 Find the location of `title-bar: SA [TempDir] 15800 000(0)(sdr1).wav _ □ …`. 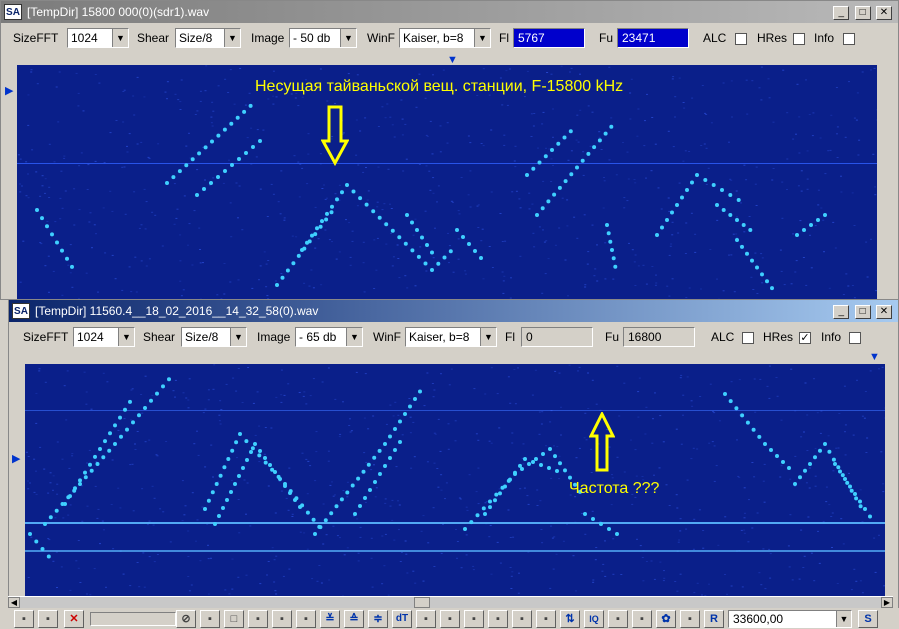

title-bar: SA [TempDir] 15800 000(0)(sdr1).wav _ □ … is located at coordinates (449, 12).